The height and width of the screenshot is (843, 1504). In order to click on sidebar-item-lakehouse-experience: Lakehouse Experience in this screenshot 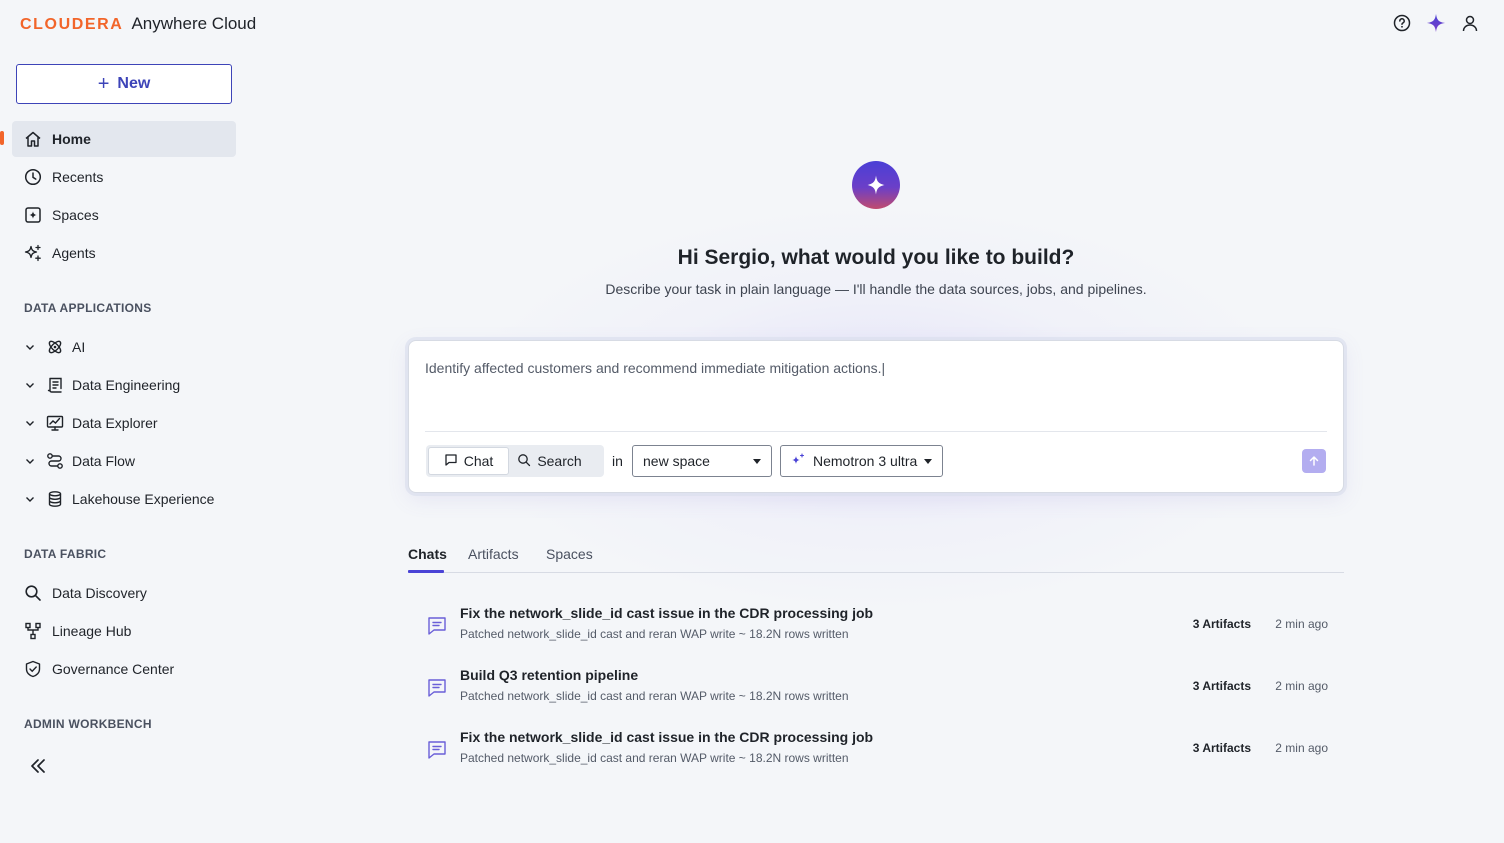, I will do `click(124, 499)`.